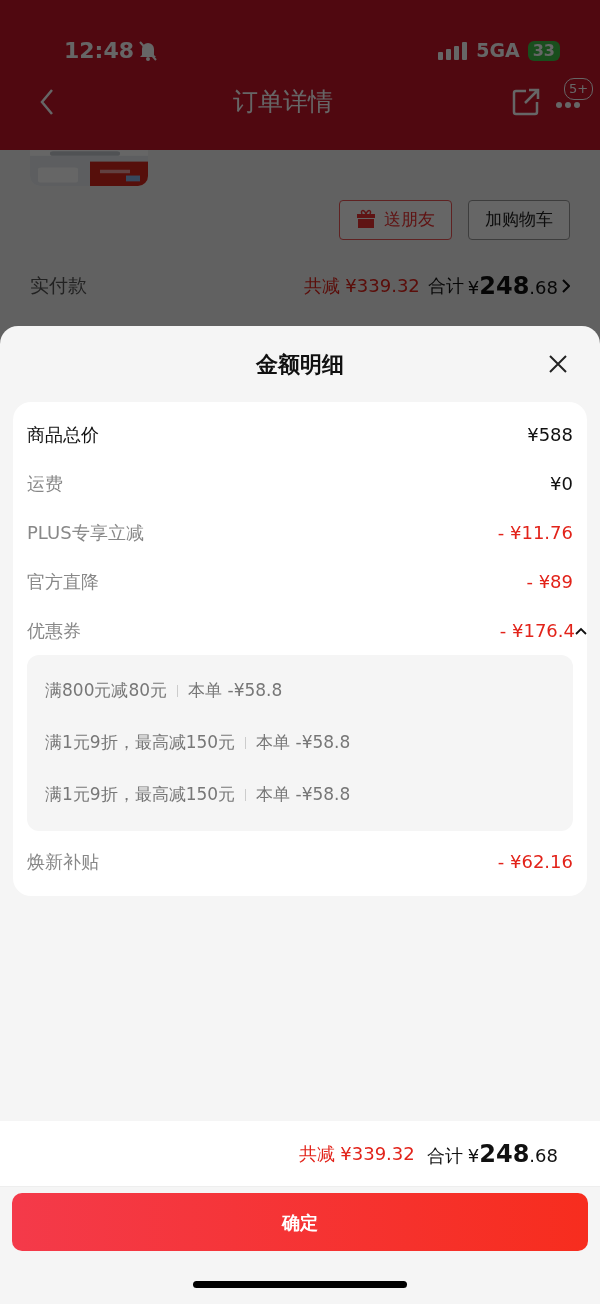  What do you see at coordinates (99, 51) in the screenshot?
I see `status-time: 12:48` at bounding box center [99, 51].